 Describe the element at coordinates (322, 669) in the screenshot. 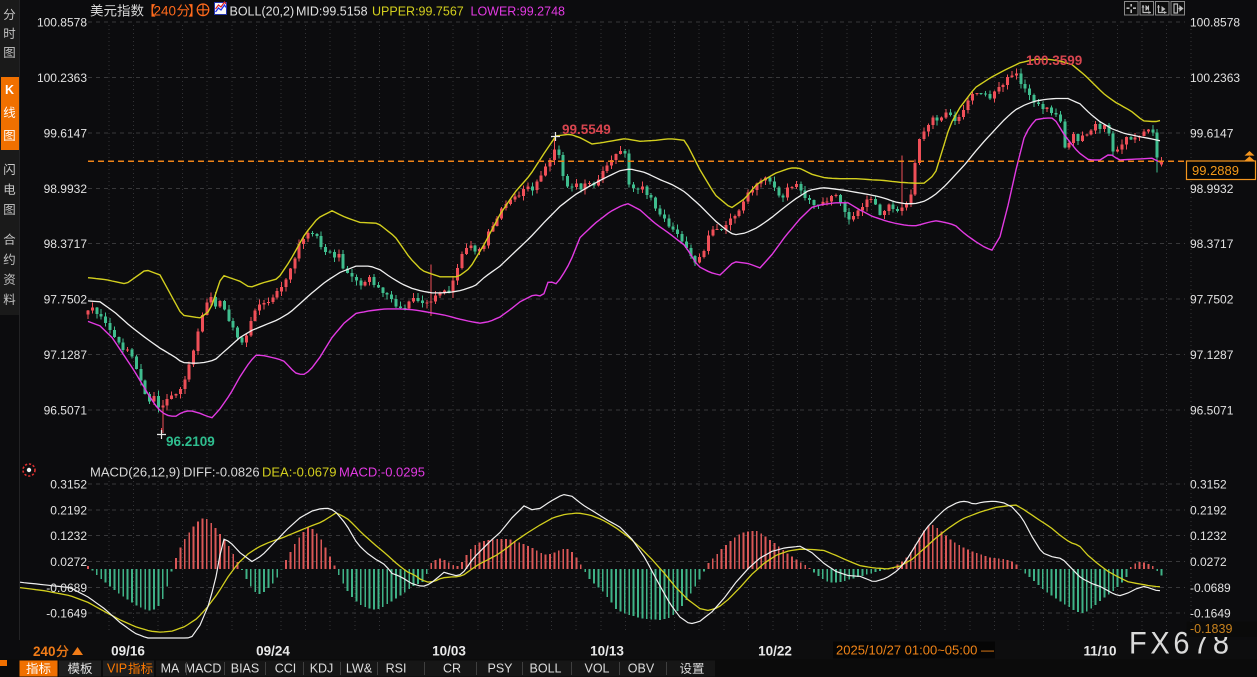

I see `svg-text: KDJ` at that location.